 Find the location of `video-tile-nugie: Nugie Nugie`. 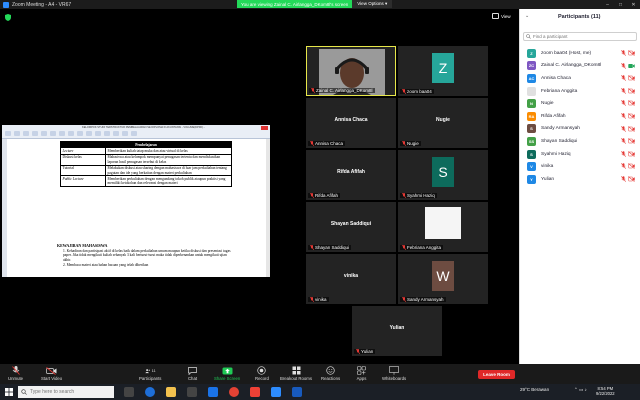

video-tile-nugie: Nugie Nugie is located at coordinates (443, 123).